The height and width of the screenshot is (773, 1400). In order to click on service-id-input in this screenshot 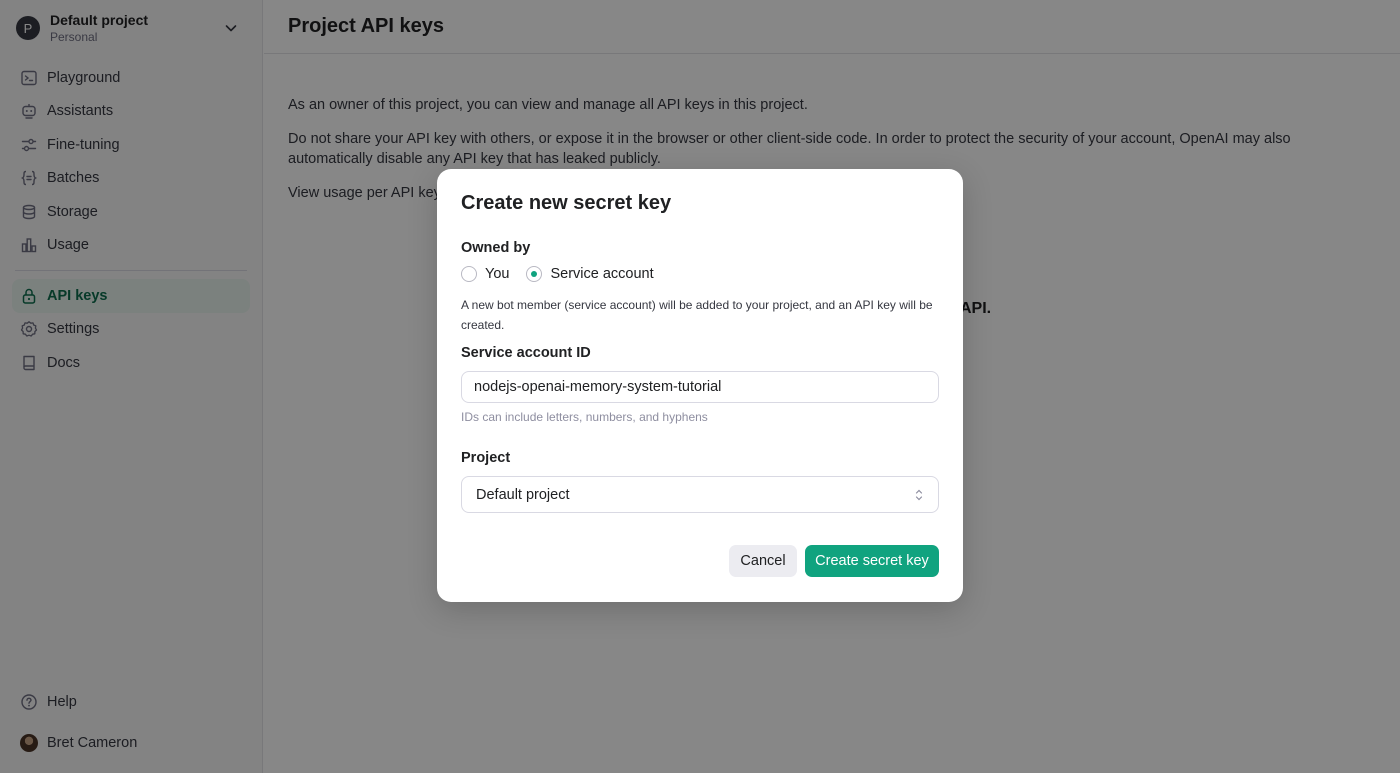, I will do `click(700, 387)`.